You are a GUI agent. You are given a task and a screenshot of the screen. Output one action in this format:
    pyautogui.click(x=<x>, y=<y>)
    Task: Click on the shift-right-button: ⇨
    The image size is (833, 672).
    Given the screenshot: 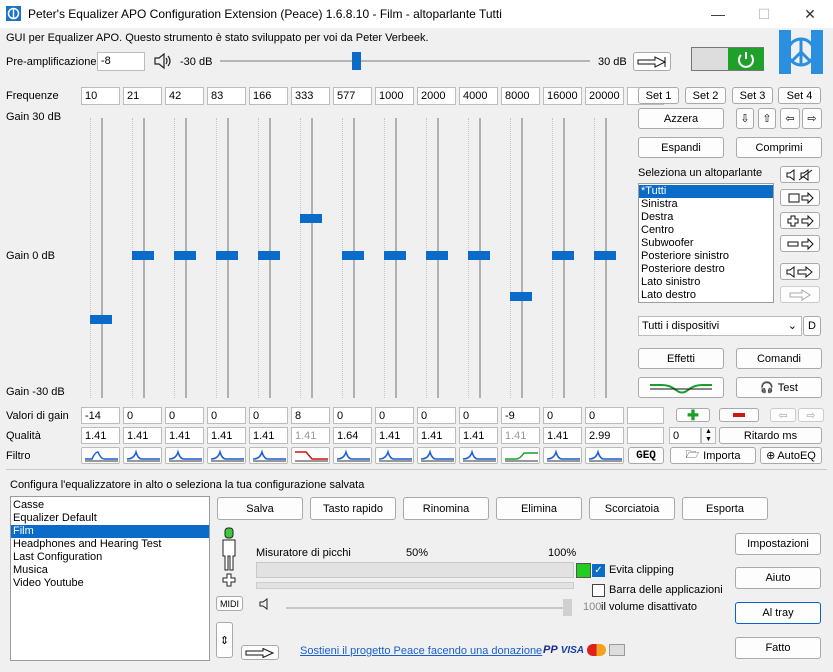 What is the action you would take?
    pyautogui.click(x=811, y=415)
    